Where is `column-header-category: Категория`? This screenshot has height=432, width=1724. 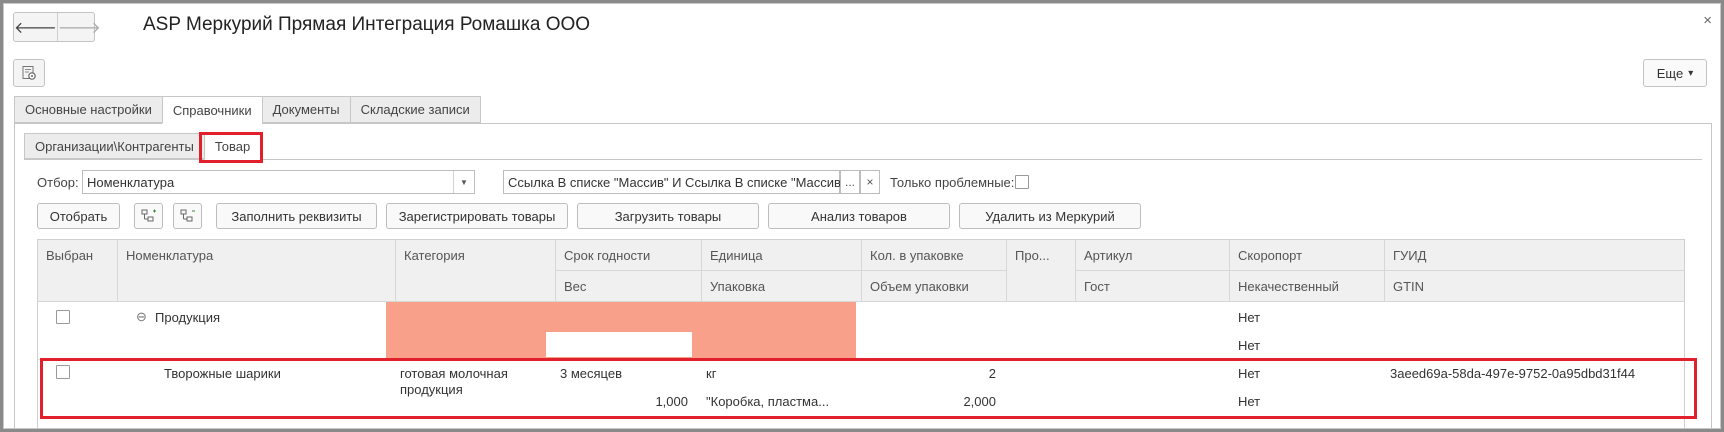 column-header-category: Категория is located at coordinates (476, 271).